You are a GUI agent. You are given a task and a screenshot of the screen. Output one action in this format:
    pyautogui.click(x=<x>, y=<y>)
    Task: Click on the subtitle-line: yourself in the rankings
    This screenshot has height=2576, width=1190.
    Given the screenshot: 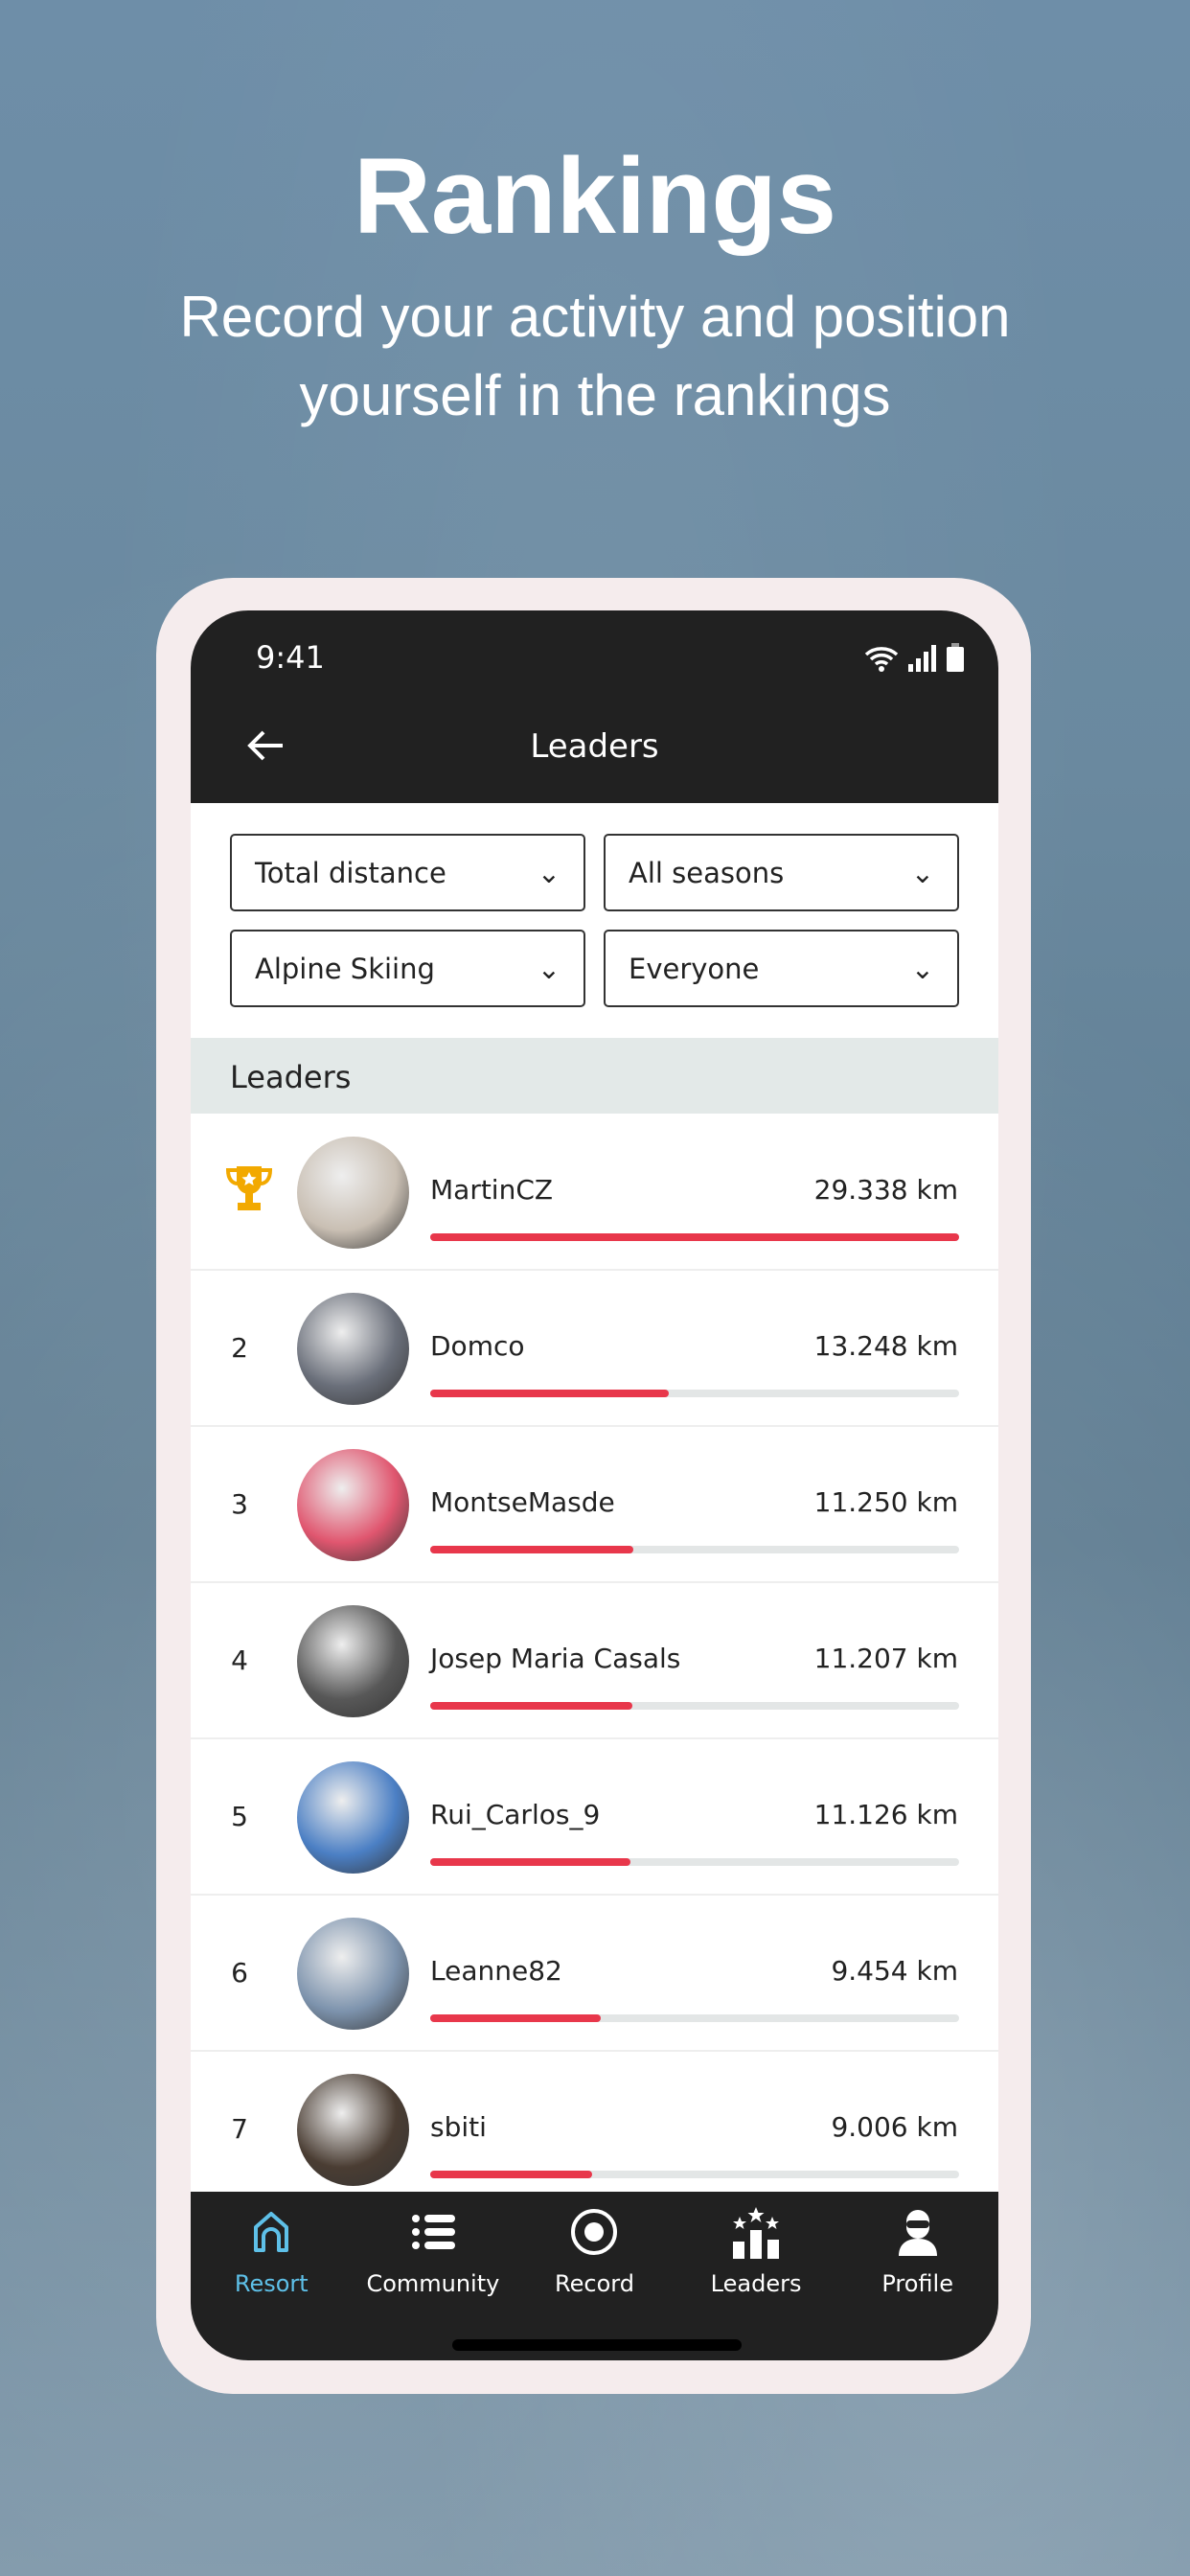 What is the action you would take?
    pyautogui.click(x=595, y=395)
    